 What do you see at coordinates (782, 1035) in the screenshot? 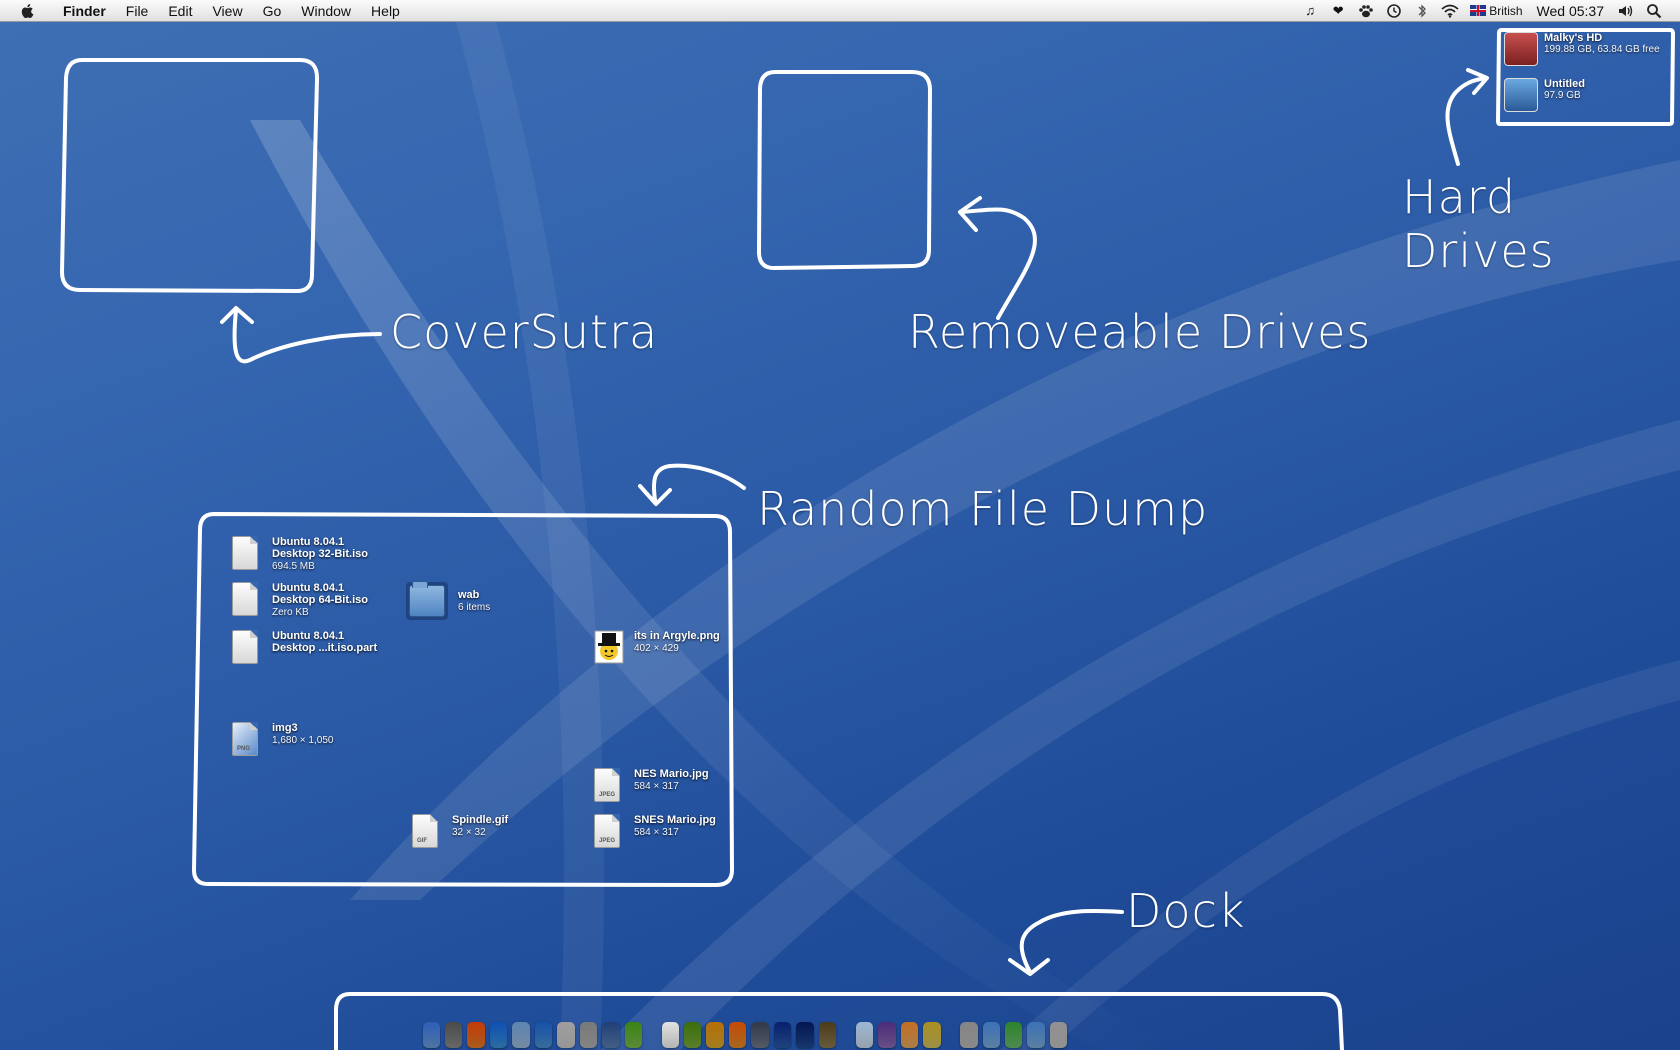
I see `blue-app-icon` at bounding box center [782, 1035].